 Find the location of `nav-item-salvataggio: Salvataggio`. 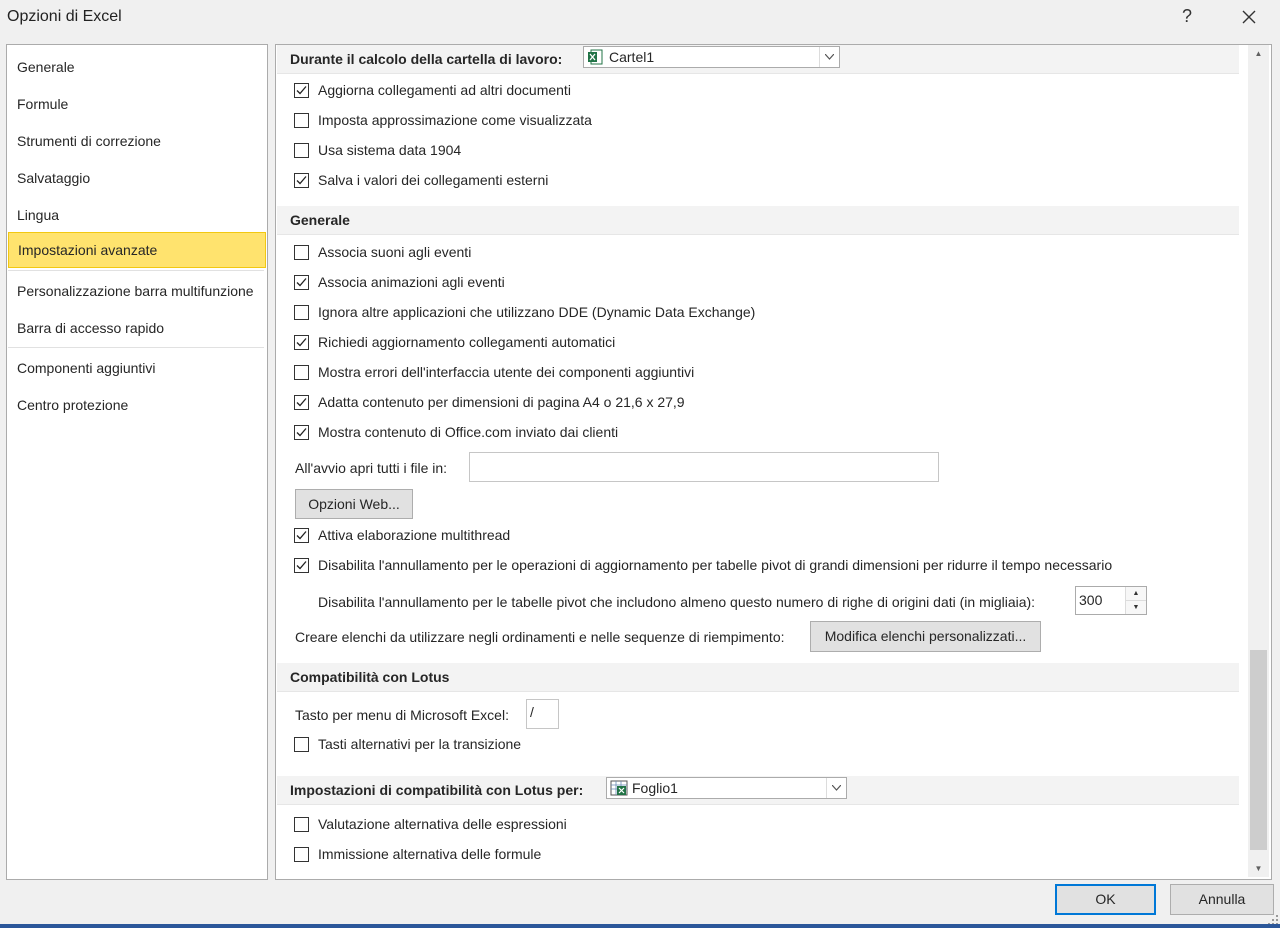

nav-item-salvataggio: Salvataggio is located at coordinates (137, 178).